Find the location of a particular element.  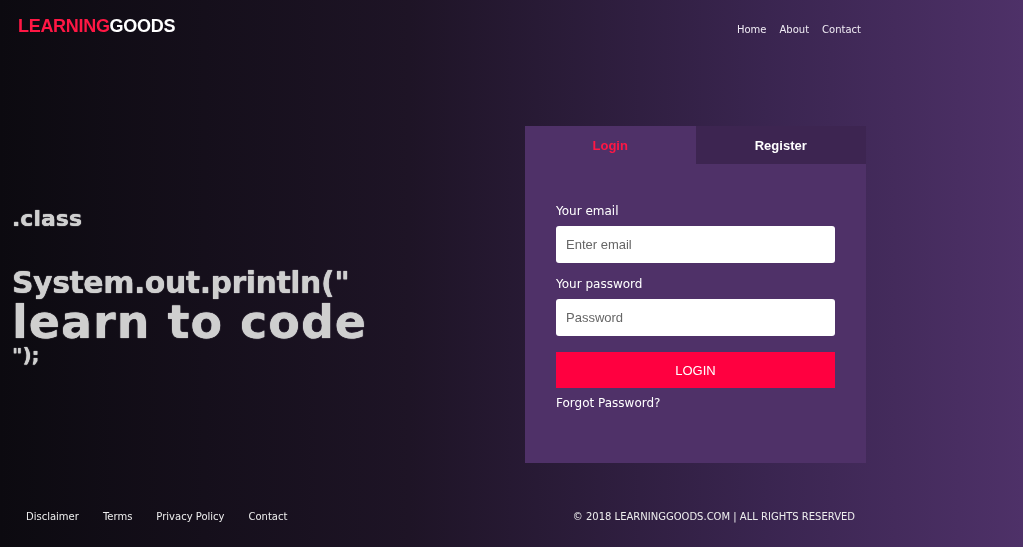

email-field: Enter email is located at coordinates (695, 244).